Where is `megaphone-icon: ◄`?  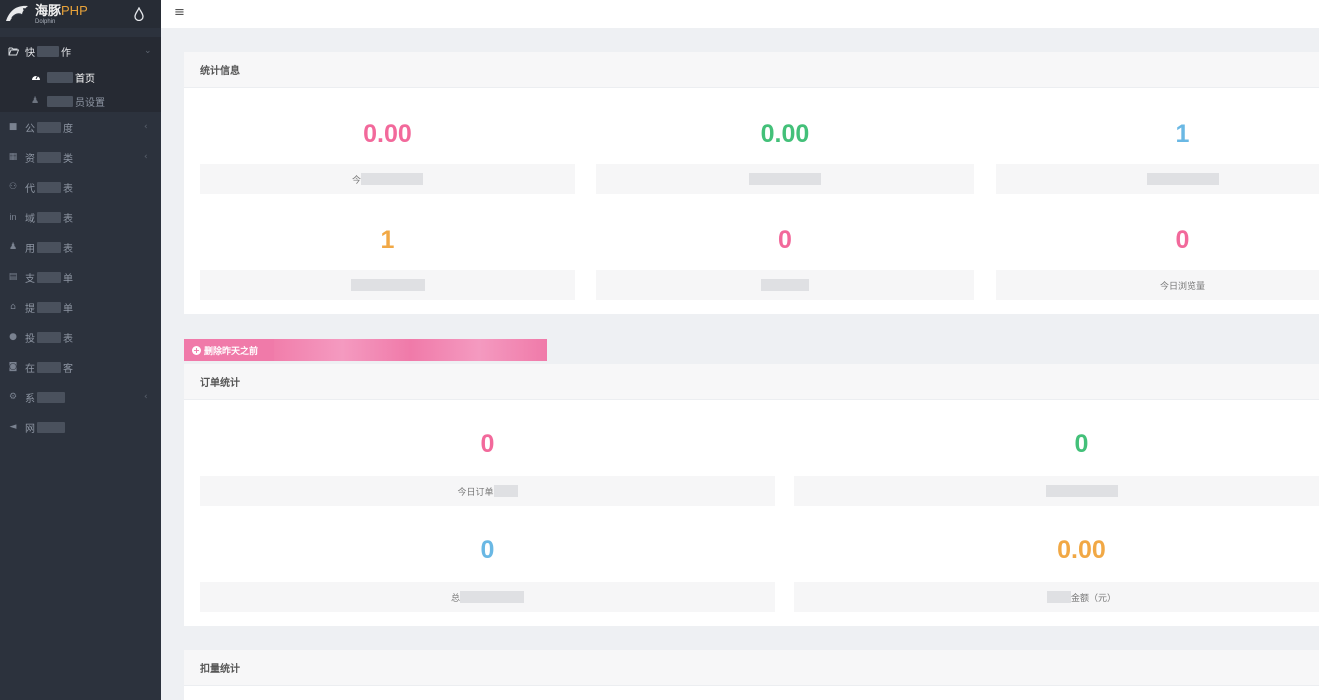
megaphone-icon: ◄ is located at coordinates (13, 427).